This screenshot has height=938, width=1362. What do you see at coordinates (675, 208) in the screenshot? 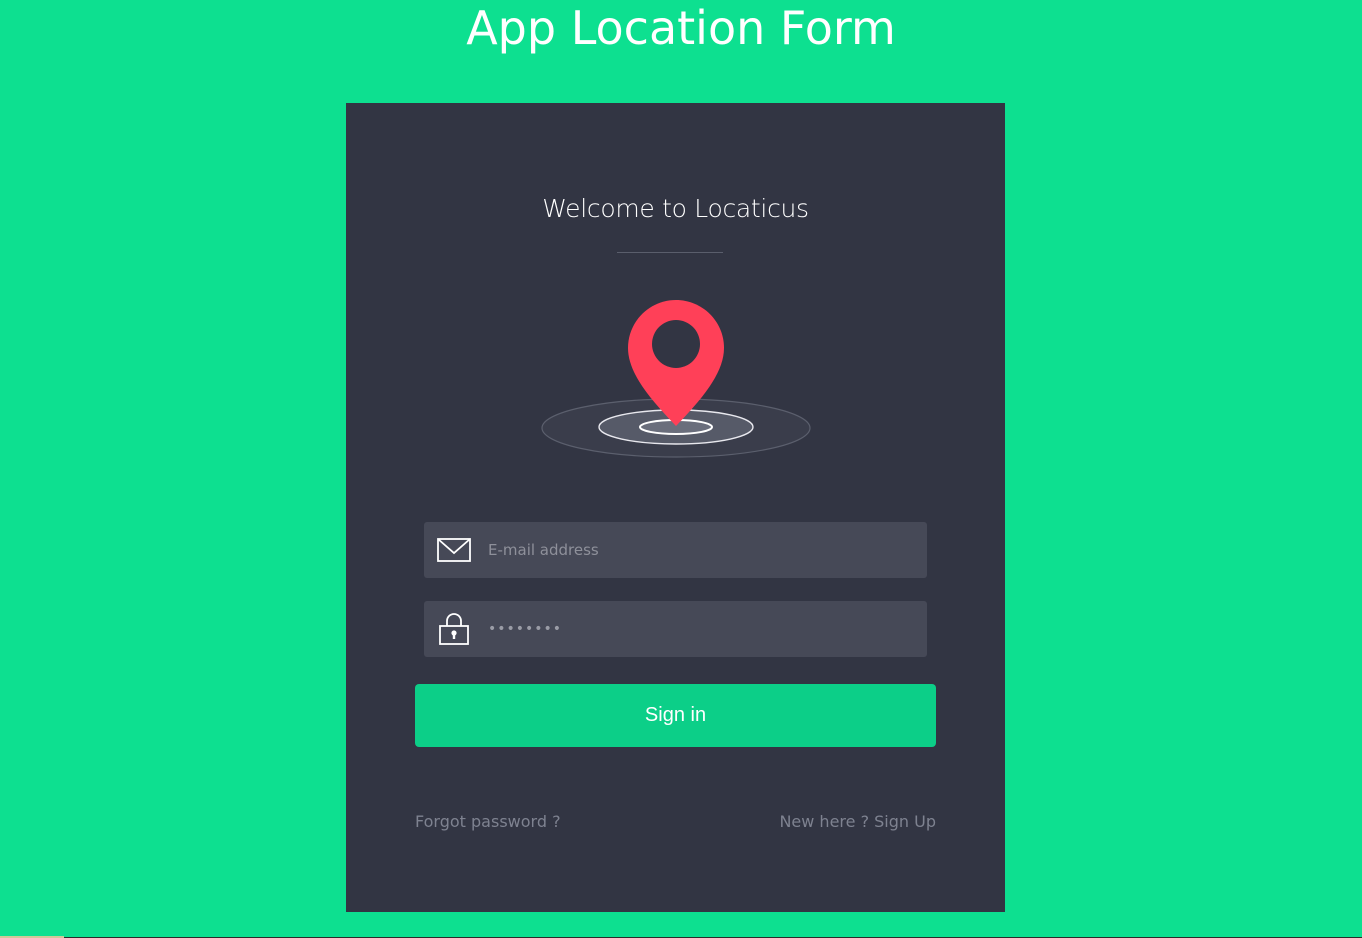
I see `welcome-heading: Welcome to Locaticus` at bounding box center [675, 208].